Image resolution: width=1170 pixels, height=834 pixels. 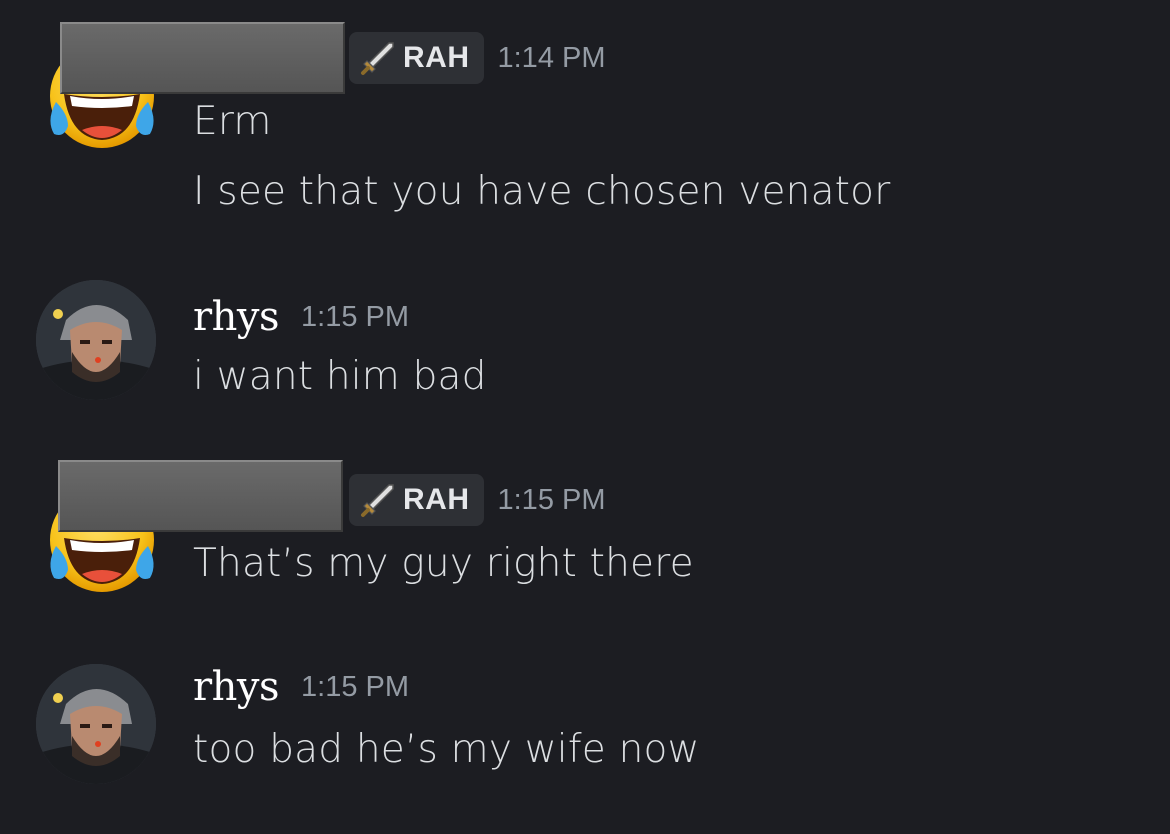 I want to click on timestamp: 1:14 PM, so click(x=552, y=58).